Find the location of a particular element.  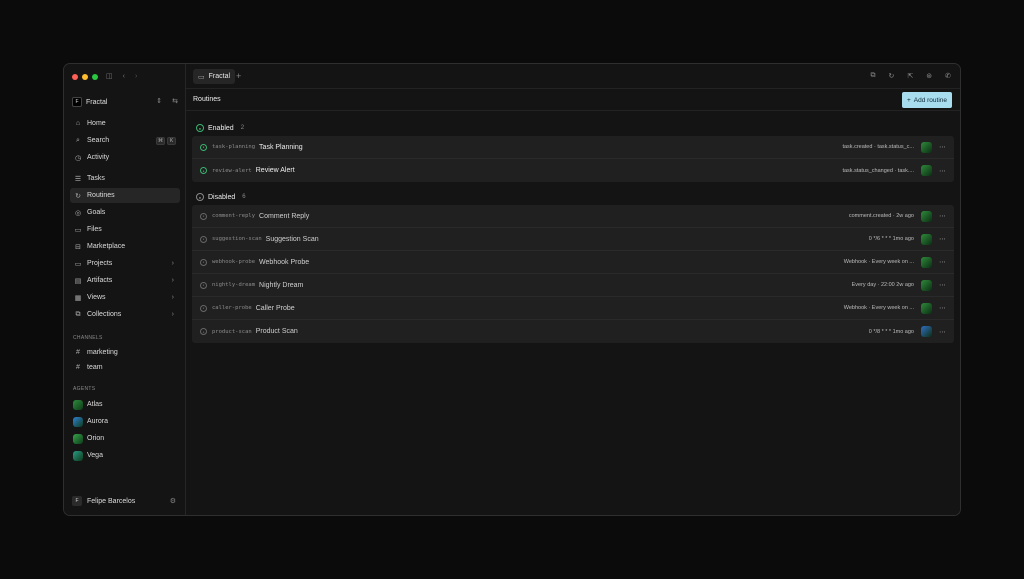

swap-icon: ⇆ is located at coordinates (175, 101).